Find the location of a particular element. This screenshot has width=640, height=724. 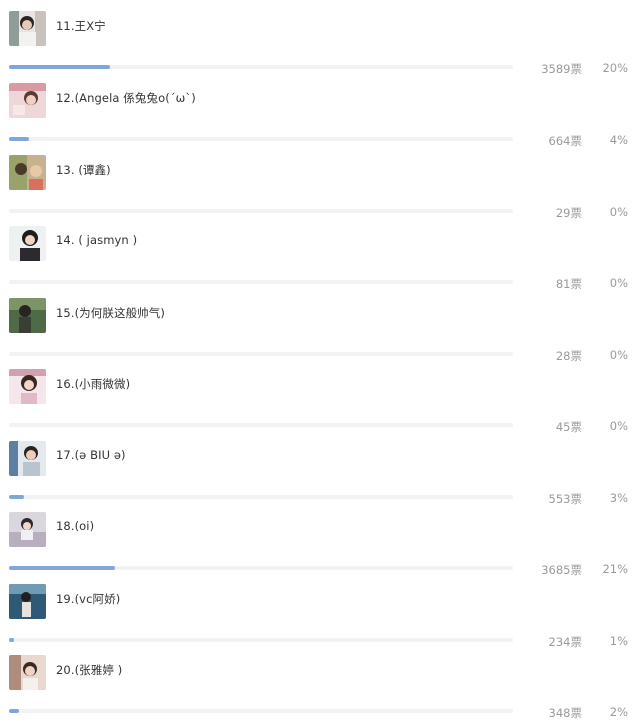

vote-item: 16.(小雨微微) 45票 0% is located at coordinates (320, 402).